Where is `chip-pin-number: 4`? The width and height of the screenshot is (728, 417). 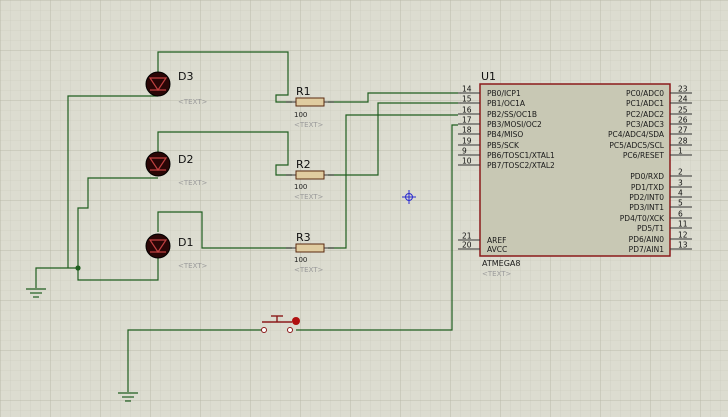 chip-pin-number: 4 is located at coordinates (680, 193).